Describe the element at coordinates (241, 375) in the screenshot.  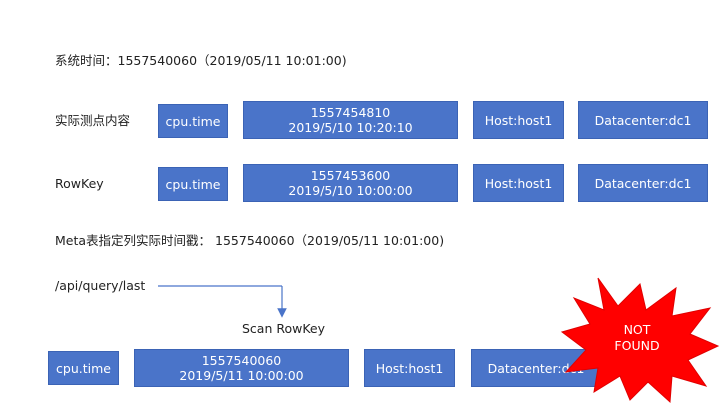
I see `timestamp-date: 2019/5/11 10:00:00` at that location.